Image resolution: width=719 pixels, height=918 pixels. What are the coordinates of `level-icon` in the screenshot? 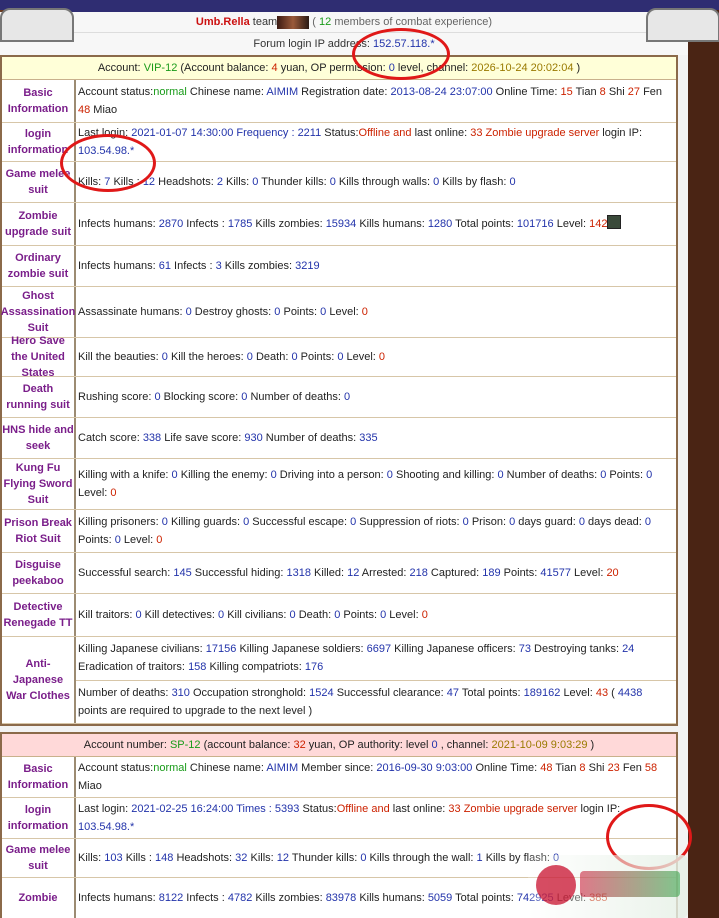 It's located at (614, 222).